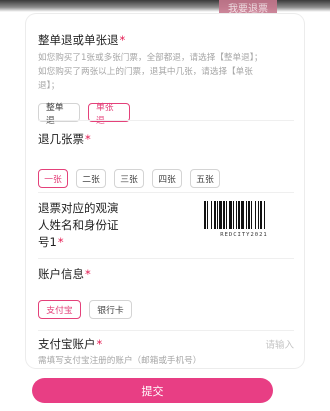 Image resolution: width=330 pixels, height=411 pixels. What do you see at coordinates (279, 344) in the screenshot?
I see `alipay-account-input: 请输入` at bounding box center [279, 344].